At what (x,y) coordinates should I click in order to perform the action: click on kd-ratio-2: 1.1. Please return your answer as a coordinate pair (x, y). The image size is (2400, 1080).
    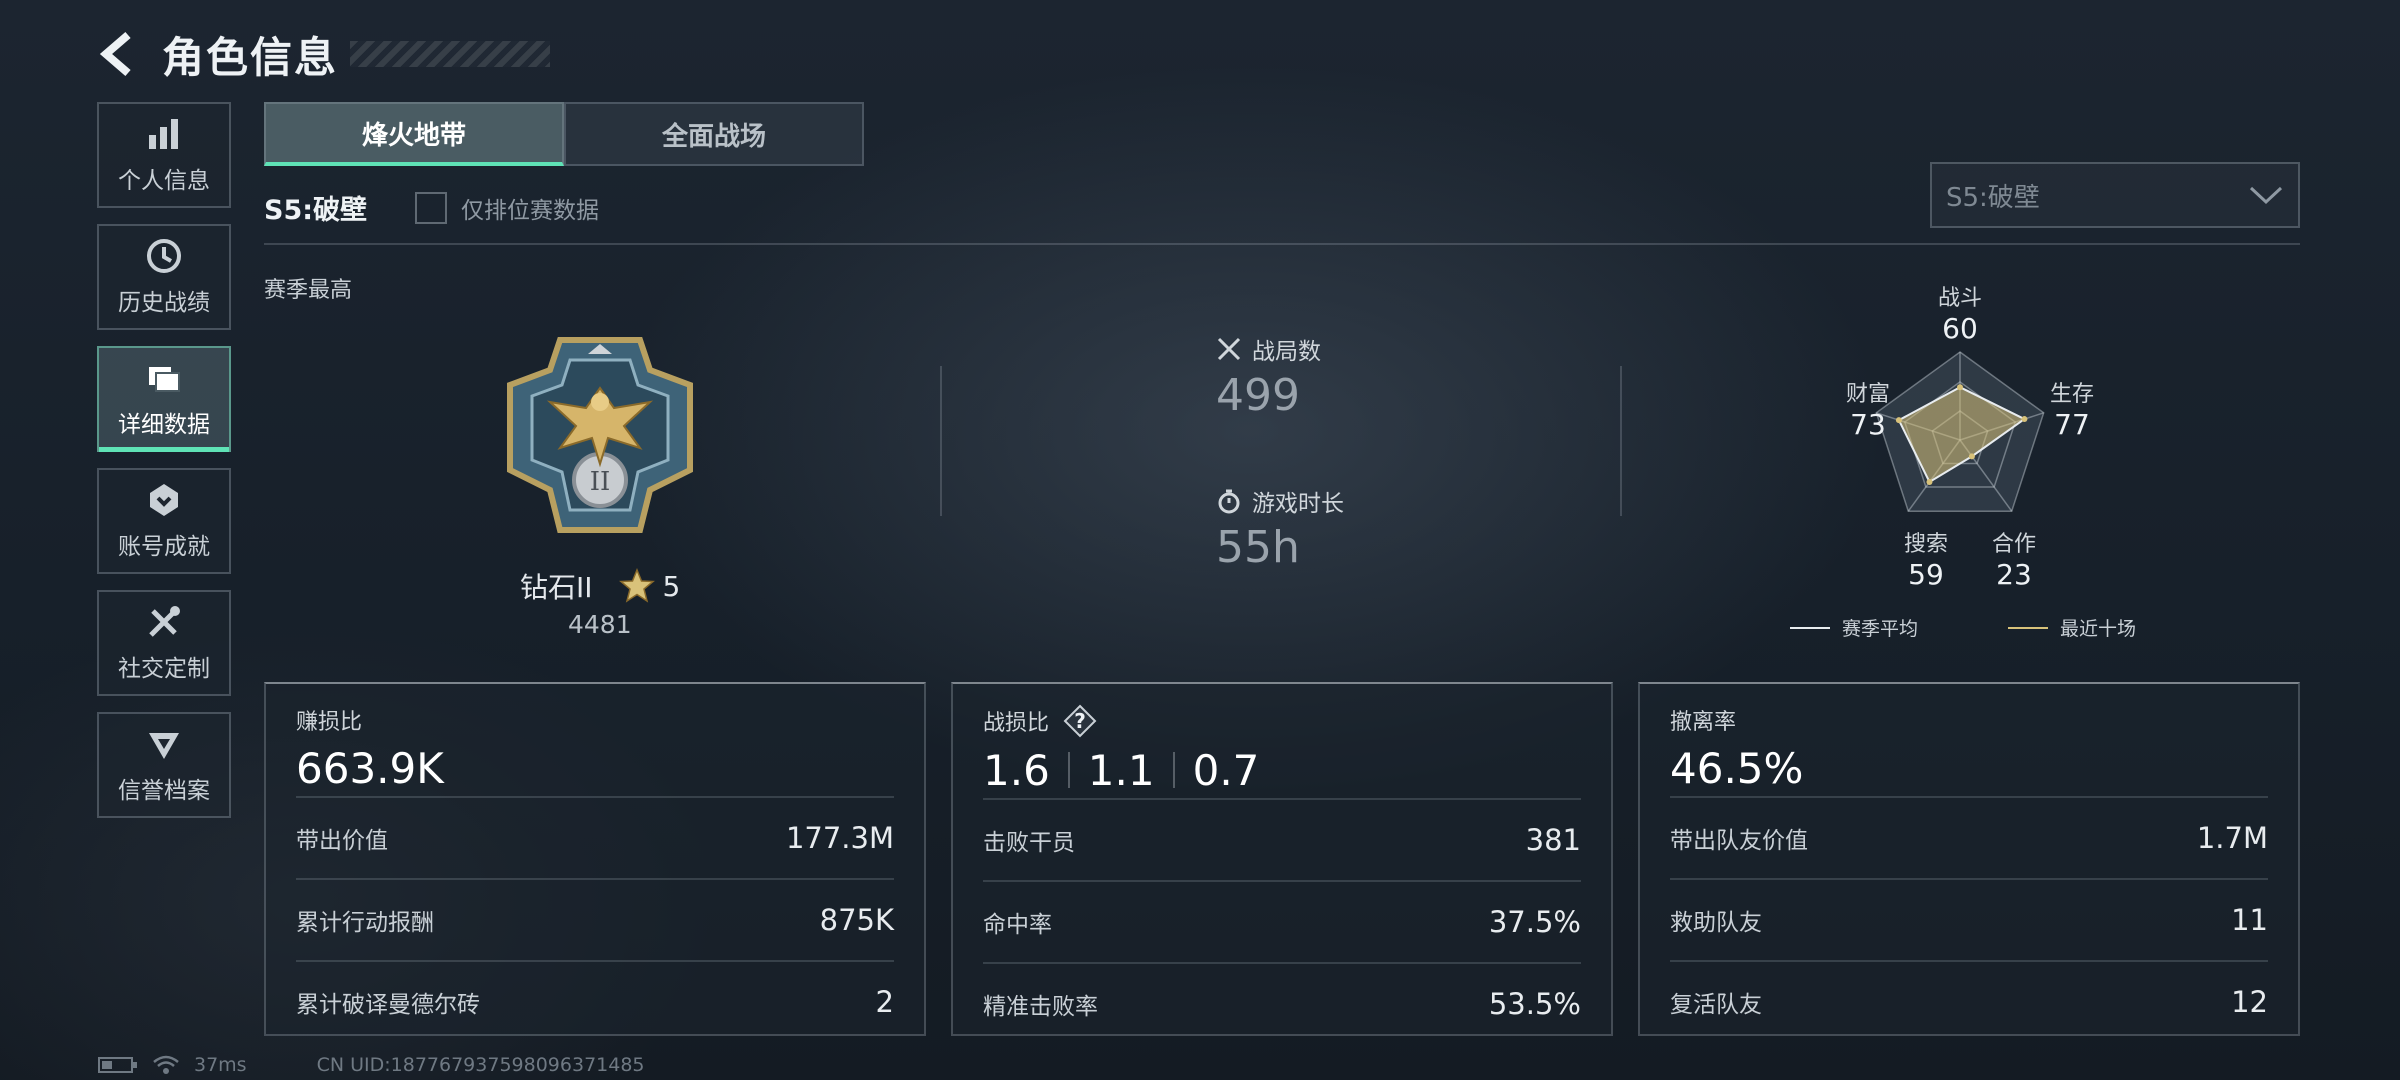
    Looking at the image, I should click on (1121, 770).